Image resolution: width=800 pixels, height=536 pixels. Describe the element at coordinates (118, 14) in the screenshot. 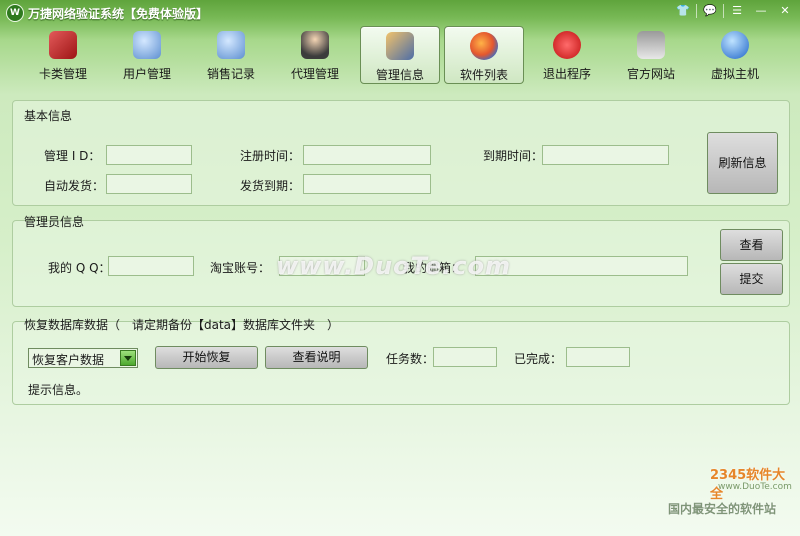

I see `window-title: 万捷网络验证系统【免费体验版】` at that location.